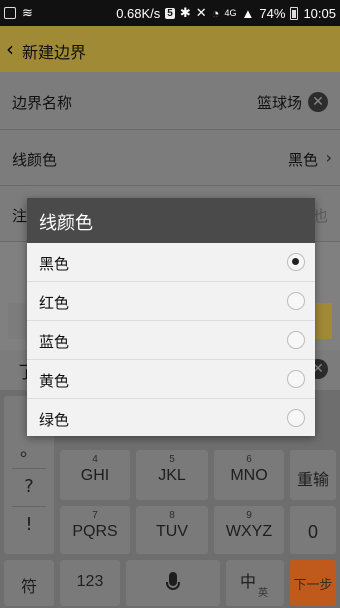  Describe the element at coordinates (328, 157) in the screenshot. I see `chevron-right-icon: ›` at that location.